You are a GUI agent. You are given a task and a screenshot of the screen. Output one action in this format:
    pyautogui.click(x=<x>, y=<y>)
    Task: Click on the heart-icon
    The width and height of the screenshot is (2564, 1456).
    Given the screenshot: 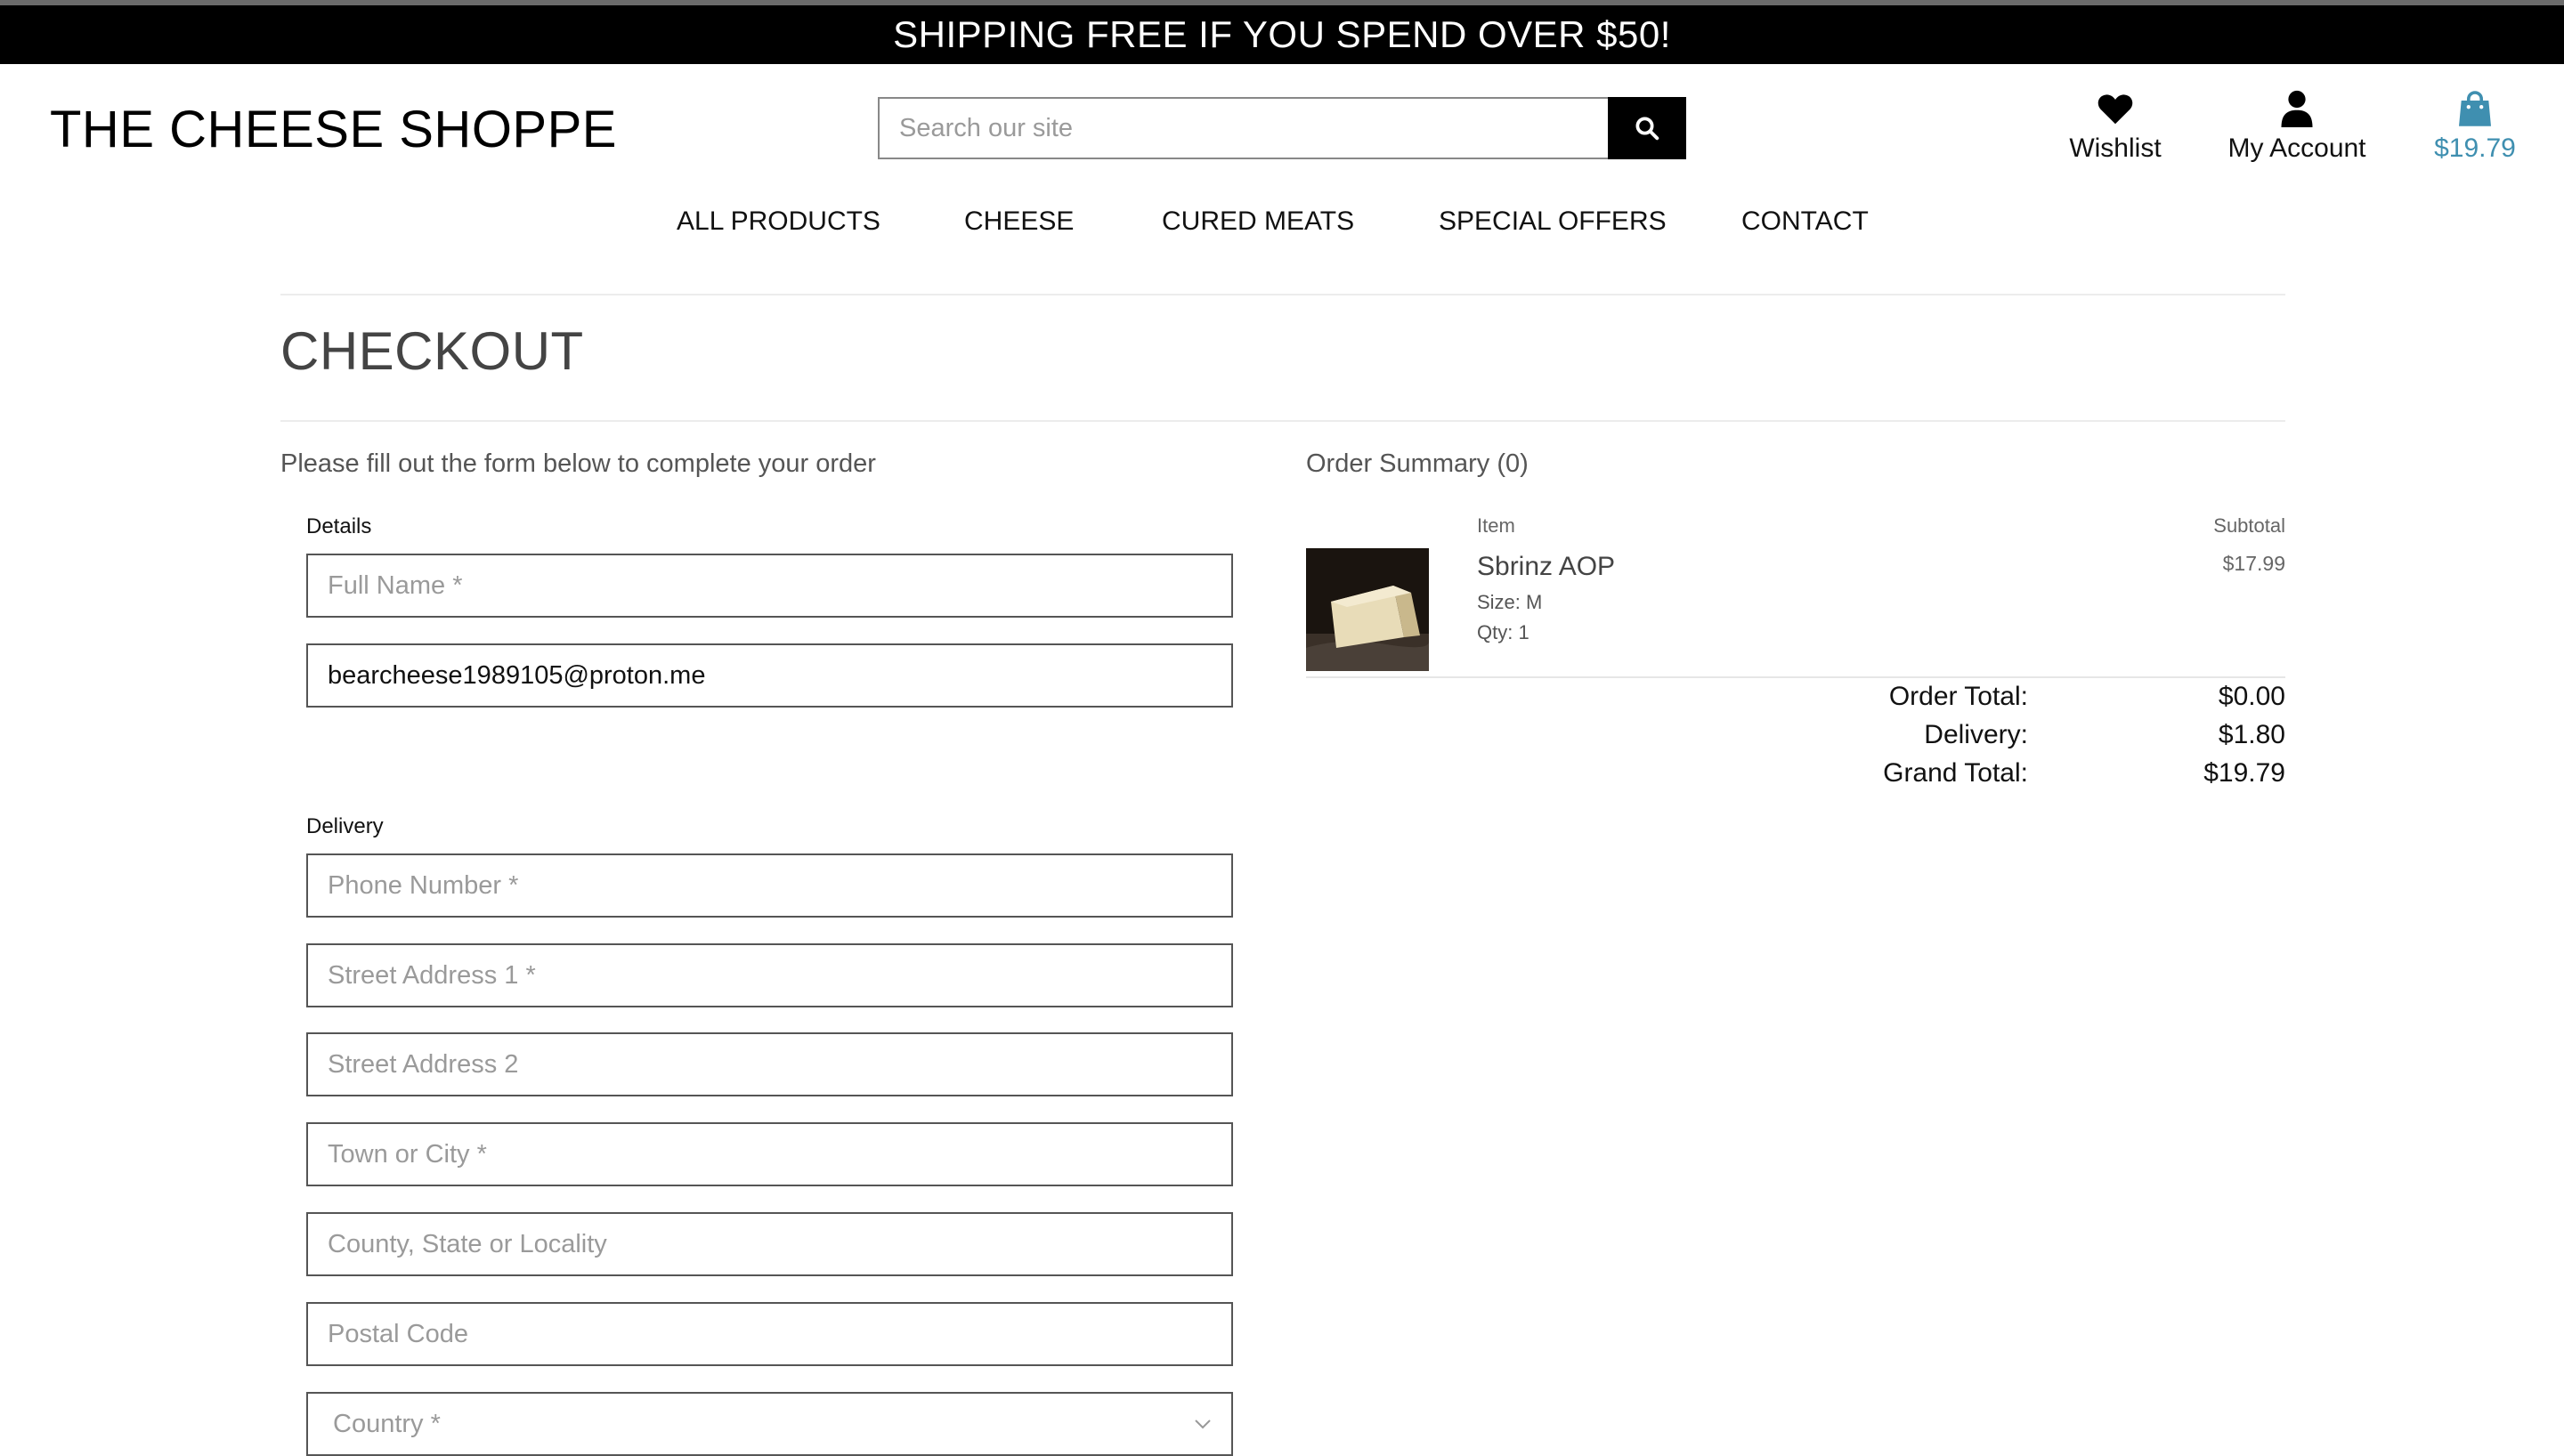 What is the action you would take?
    pyautogui.click(x=2115, y=109)
    